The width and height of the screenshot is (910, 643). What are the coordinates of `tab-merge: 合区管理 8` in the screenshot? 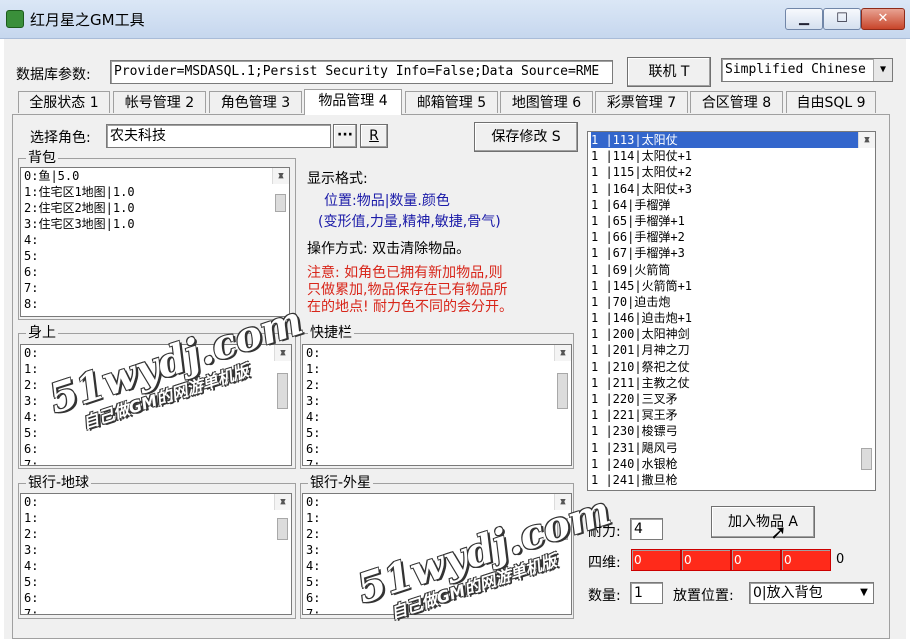 It's located at (736, 102).